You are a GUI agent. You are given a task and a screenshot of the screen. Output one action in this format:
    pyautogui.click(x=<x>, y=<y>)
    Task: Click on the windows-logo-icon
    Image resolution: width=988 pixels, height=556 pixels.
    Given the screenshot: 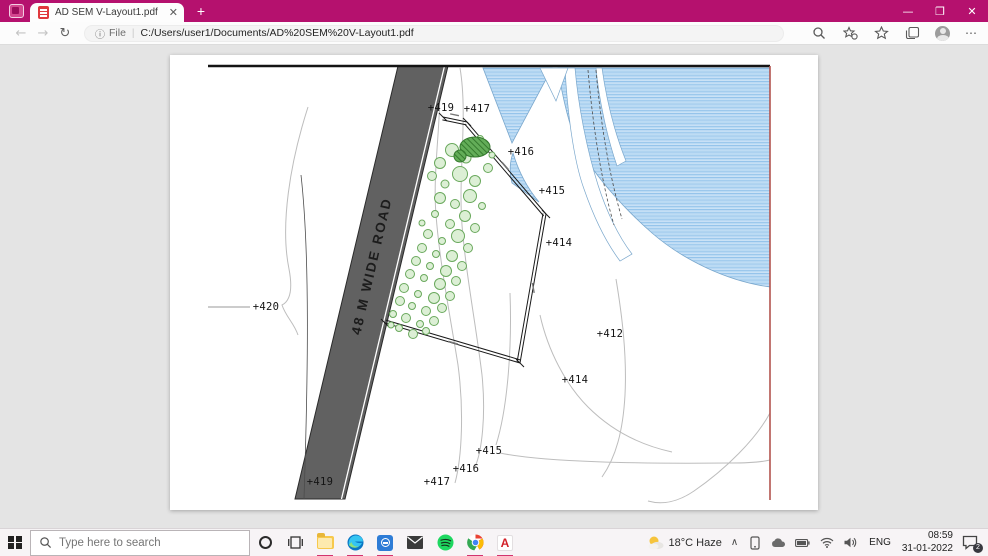 What is the action you would take?
    pyautogui.click(x=15, y=542)
    